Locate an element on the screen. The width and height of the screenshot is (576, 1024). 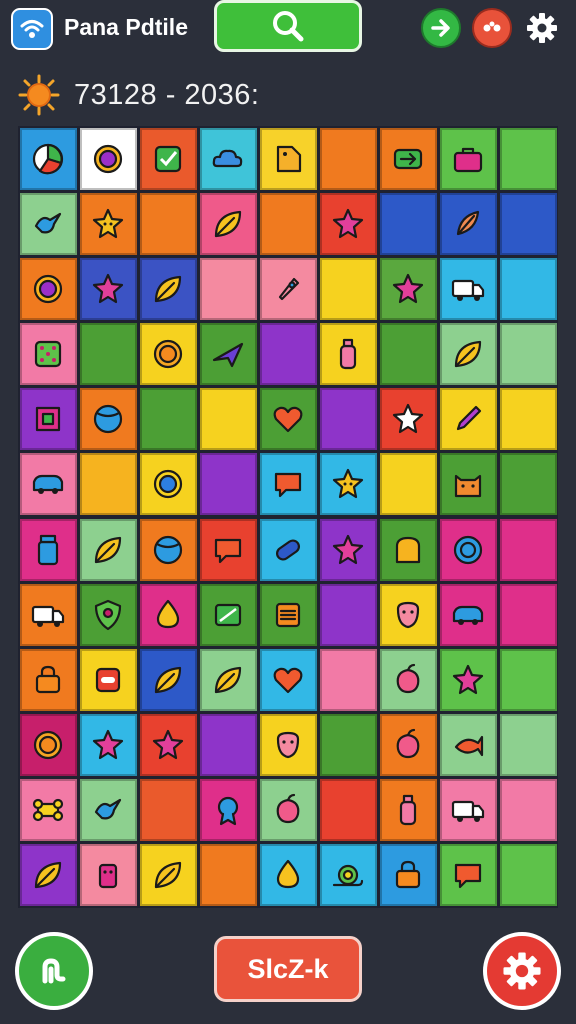
search-button is located at coordinates (288, 26).